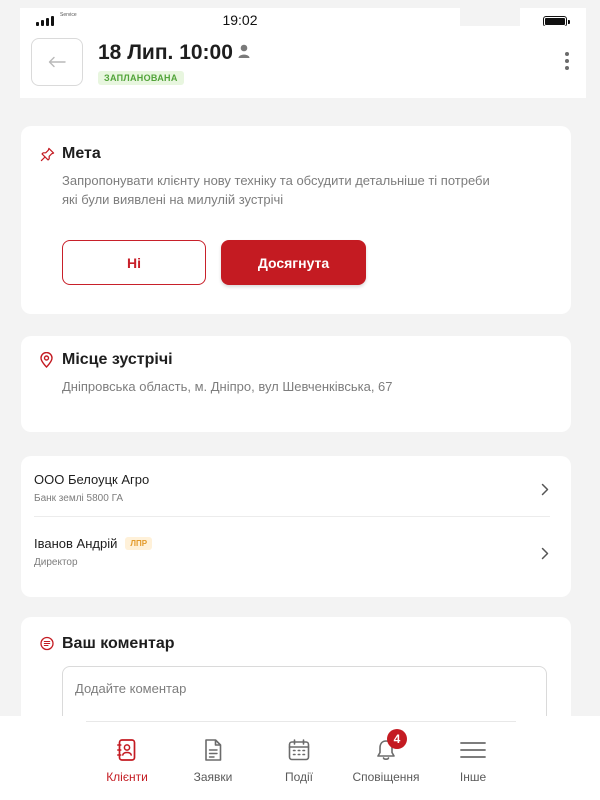  I want to click on location-pin-icon, so click(46, 360).